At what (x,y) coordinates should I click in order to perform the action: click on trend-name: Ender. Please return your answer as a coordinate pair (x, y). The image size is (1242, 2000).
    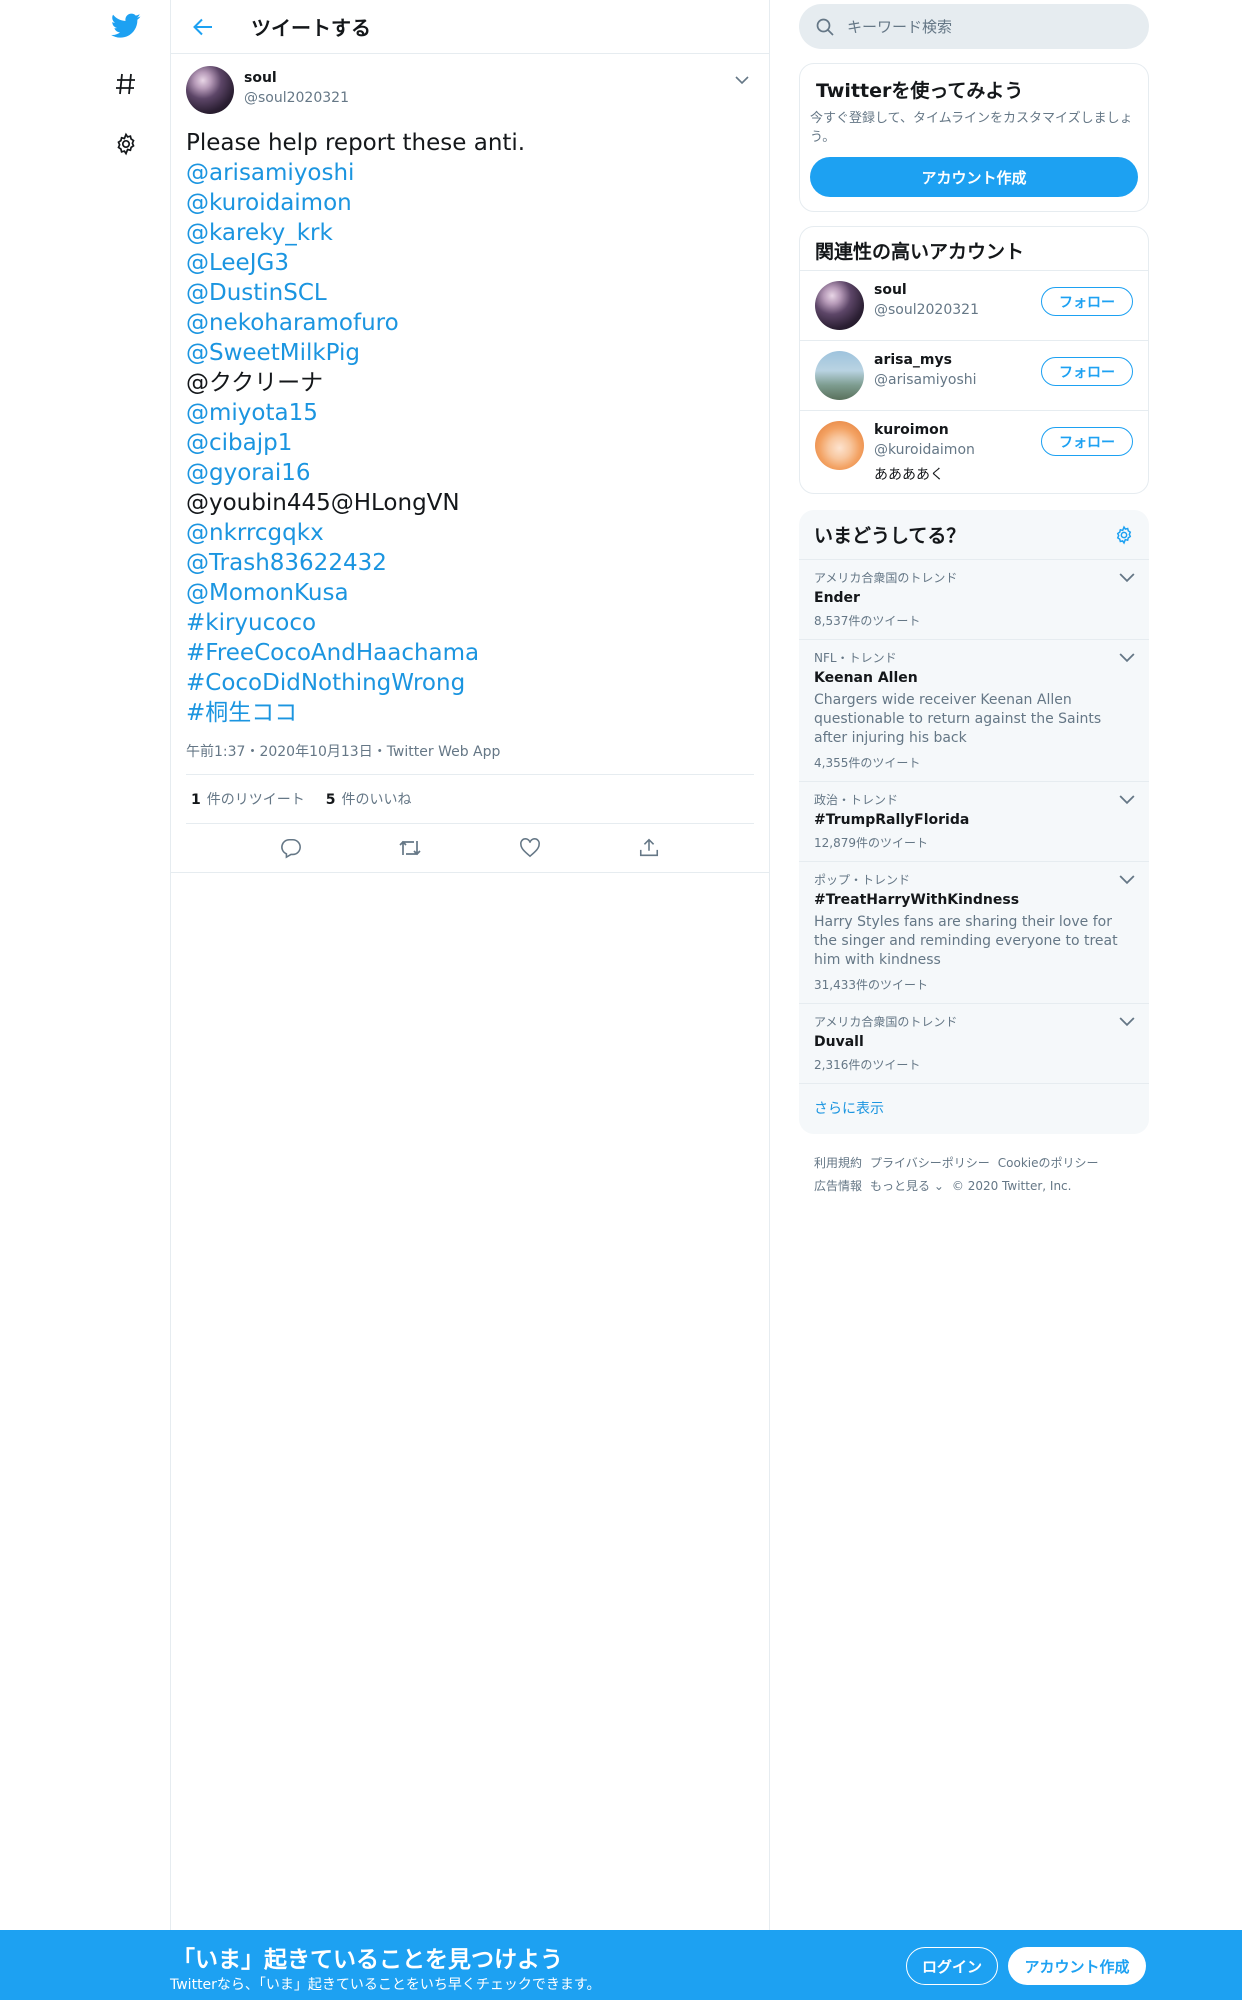
    Looking at the image, I should click on (837, 598).